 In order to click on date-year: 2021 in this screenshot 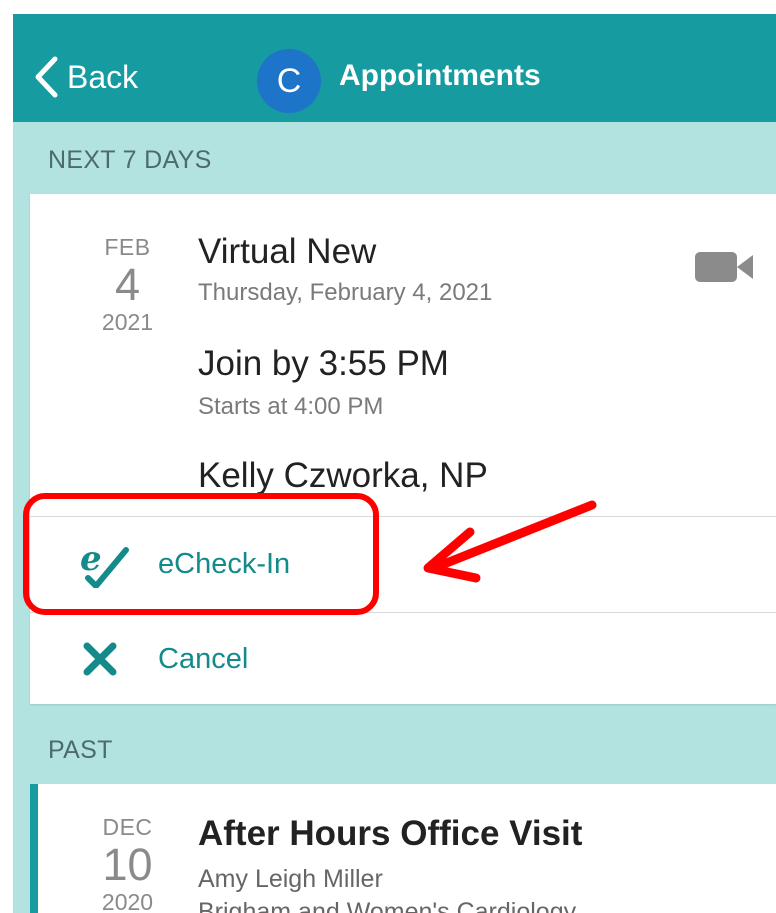, I will do `click(127, 322)`.